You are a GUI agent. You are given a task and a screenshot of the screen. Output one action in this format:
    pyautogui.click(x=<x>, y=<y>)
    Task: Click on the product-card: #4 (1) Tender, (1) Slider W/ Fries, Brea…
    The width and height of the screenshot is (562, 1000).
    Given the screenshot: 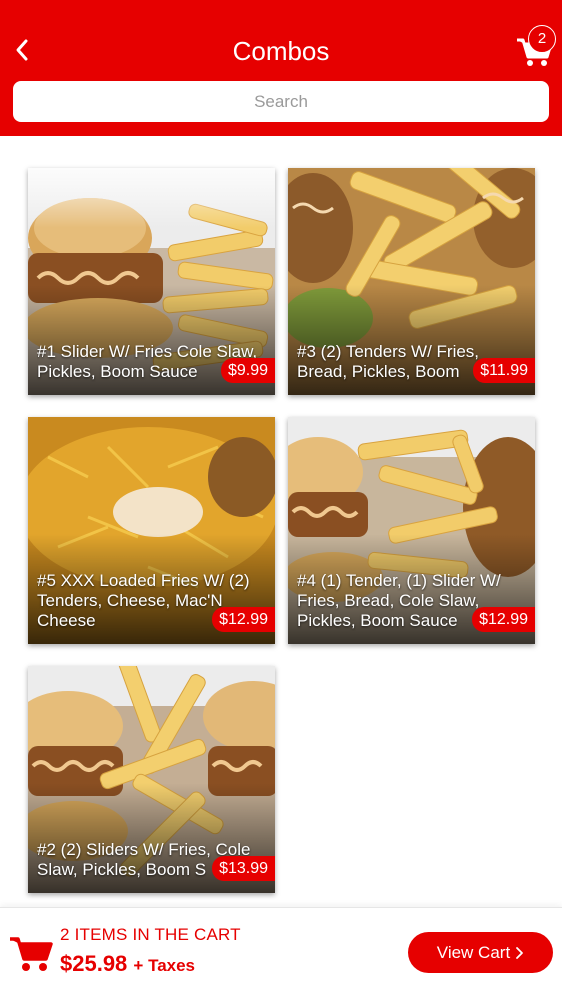 What is the action you would take?
    pyautogui.click(x=411, y=530)
    